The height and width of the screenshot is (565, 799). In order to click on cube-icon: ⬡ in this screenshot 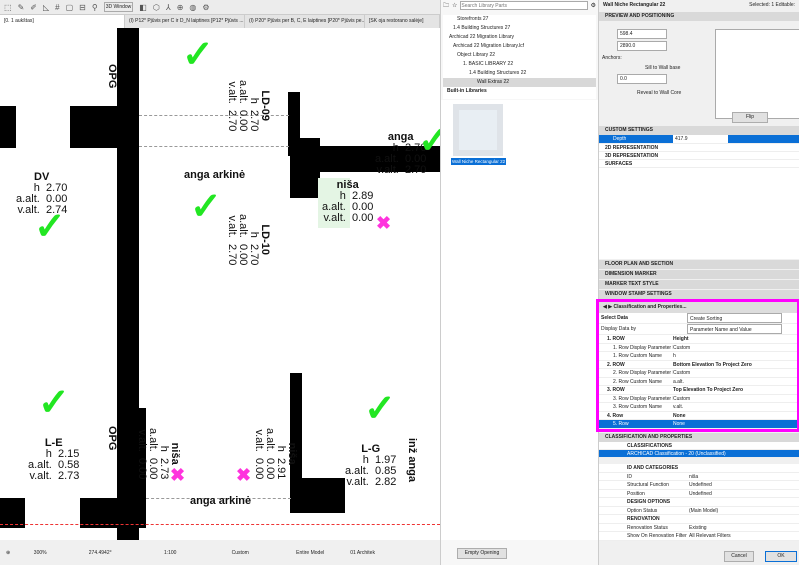, I will do `click(156, 7)`.